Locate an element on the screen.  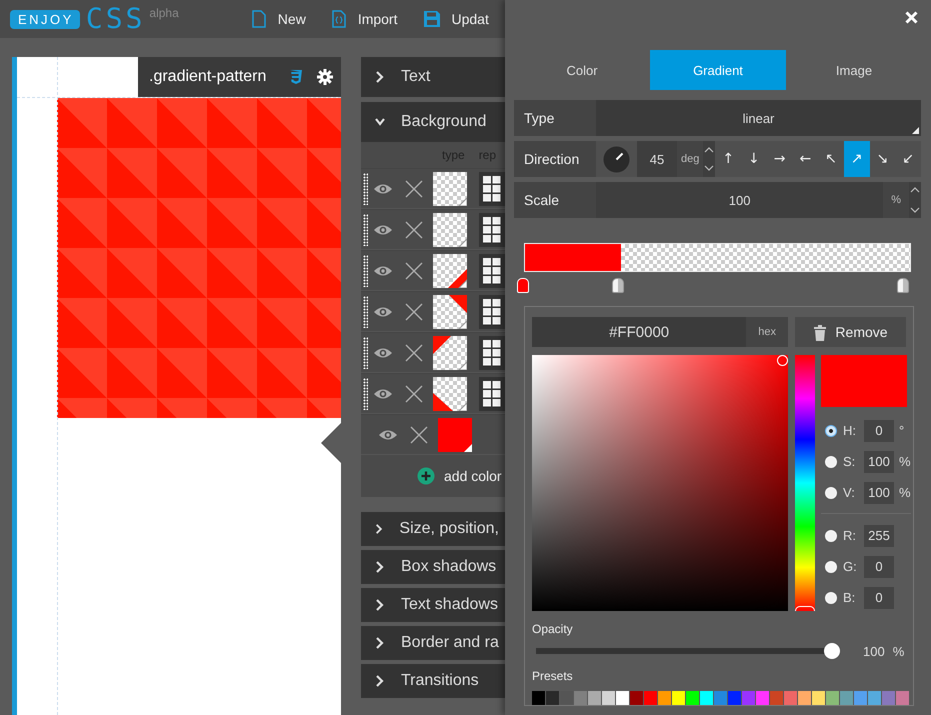
color-stop-track is located at coordinates (714, 285).